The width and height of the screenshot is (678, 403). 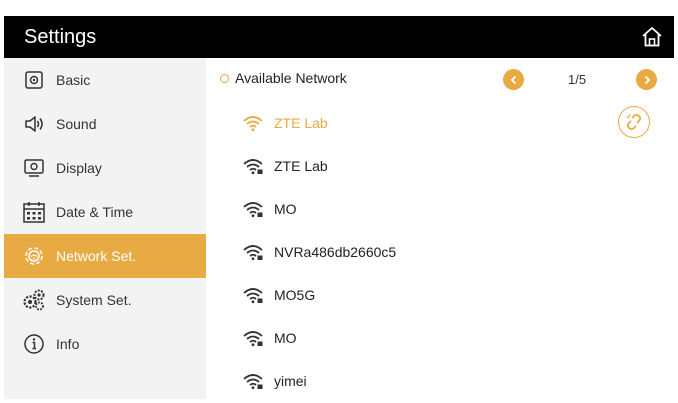 I want to click on circle-bullet-icon, so click(x=224, y=78).